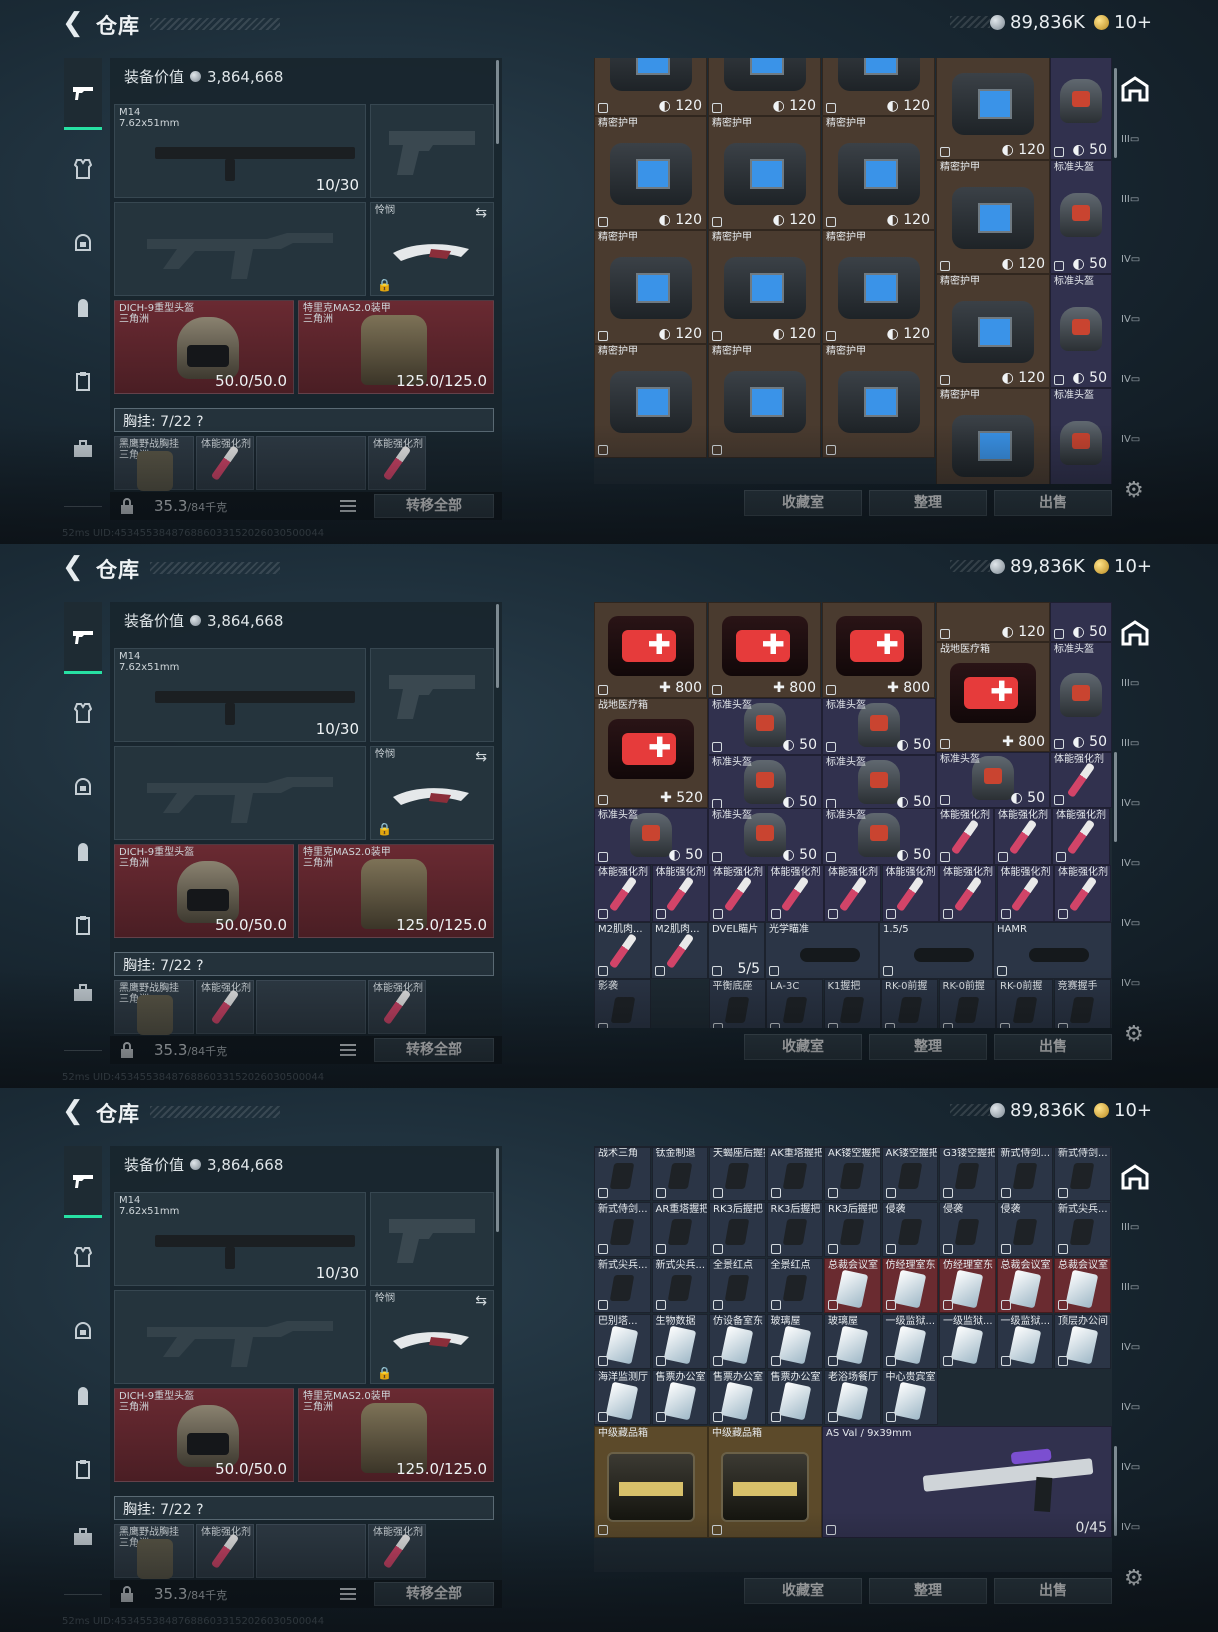 The width and height of the screenshot is (1218, 1632). What do you see at coordinates (651, 753) in the screenshot?
I see `medkit-cell: 战地医疗箱 ✚ 520` at bounding box center [651, 753].